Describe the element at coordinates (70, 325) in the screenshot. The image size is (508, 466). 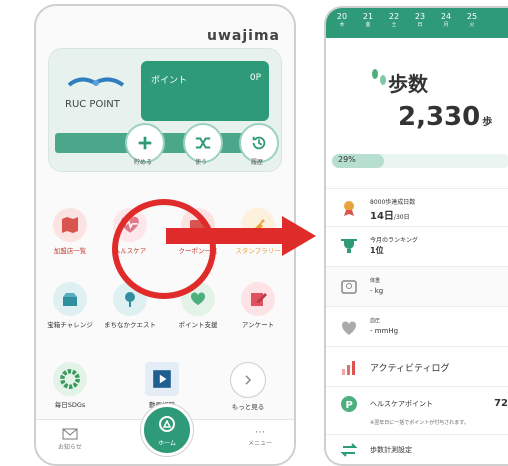
I see `grid-label: 宝箱チャレンジ` at that location.